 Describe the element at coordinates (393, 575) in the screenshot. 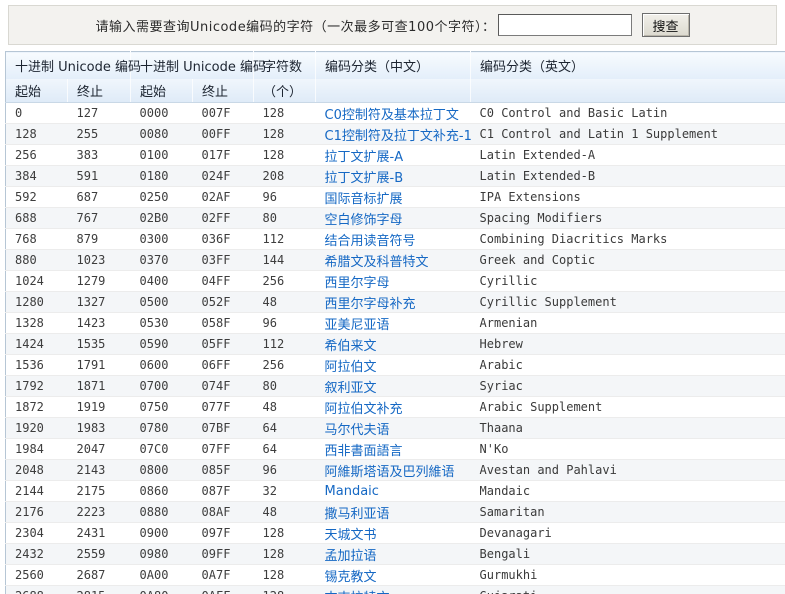

I see `category-zh-cell: 锡克教文` at that location.